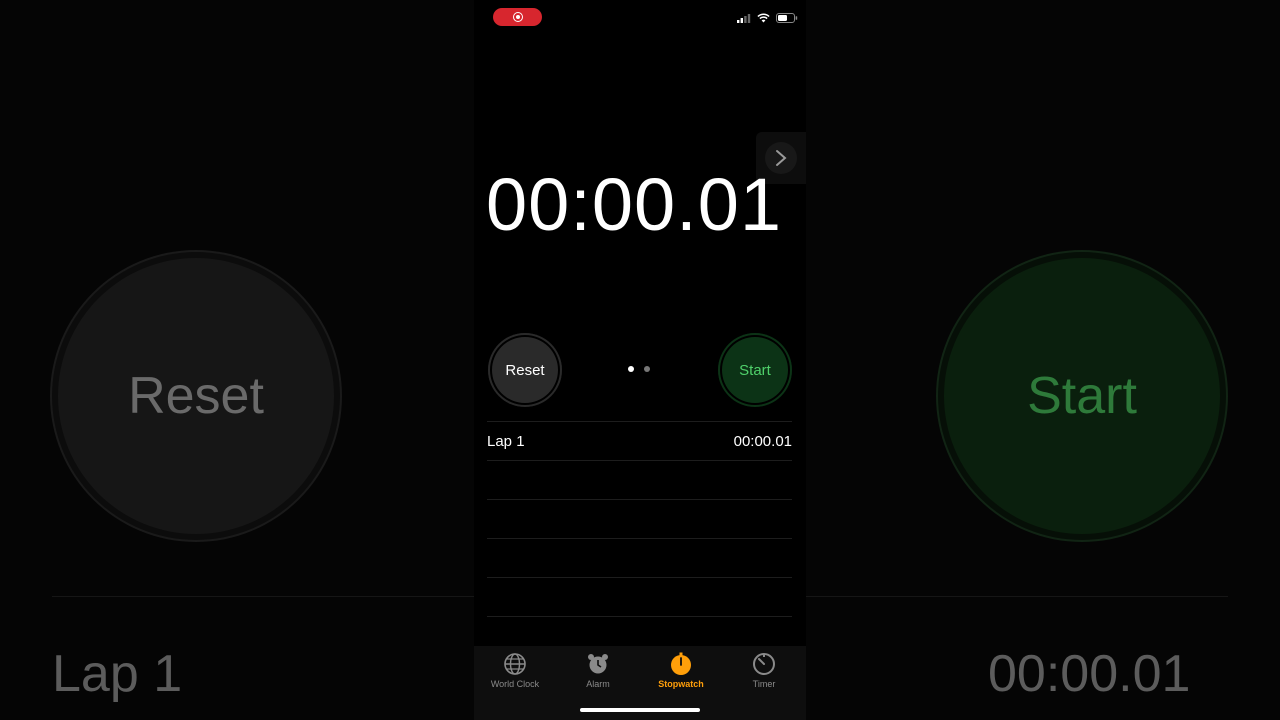  I want to click on tab-alarm-label: Alarm, so click(598, 684).